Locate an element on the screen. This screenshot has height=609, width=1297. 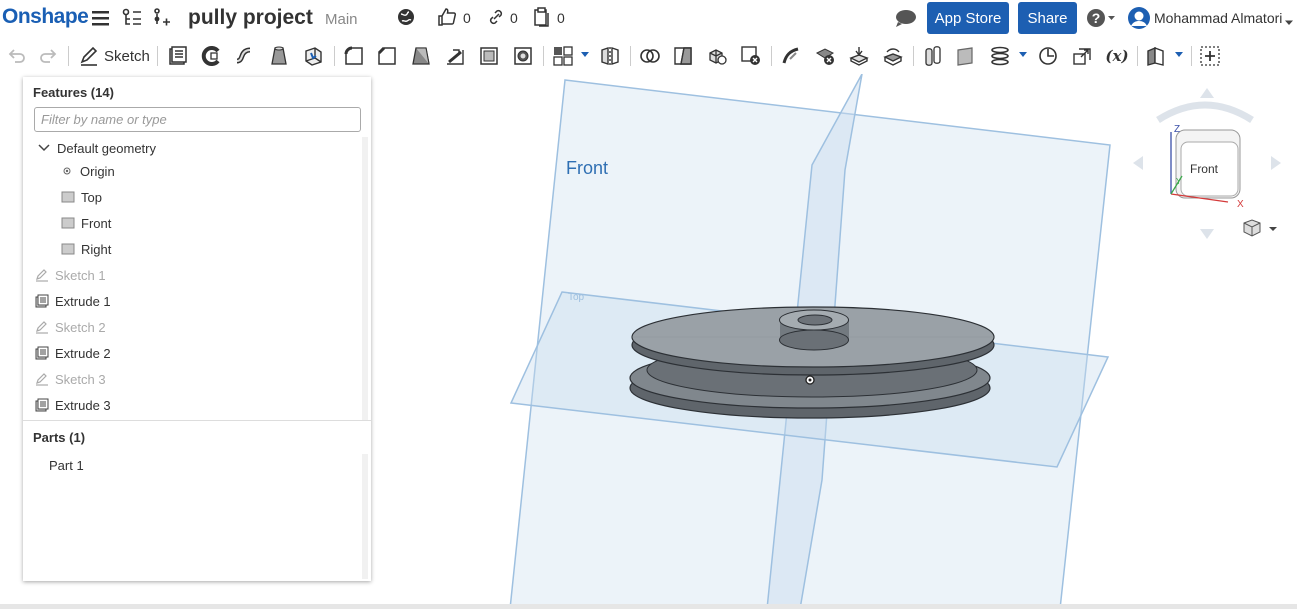
sweep-icon is located at coordinates (245, 56).